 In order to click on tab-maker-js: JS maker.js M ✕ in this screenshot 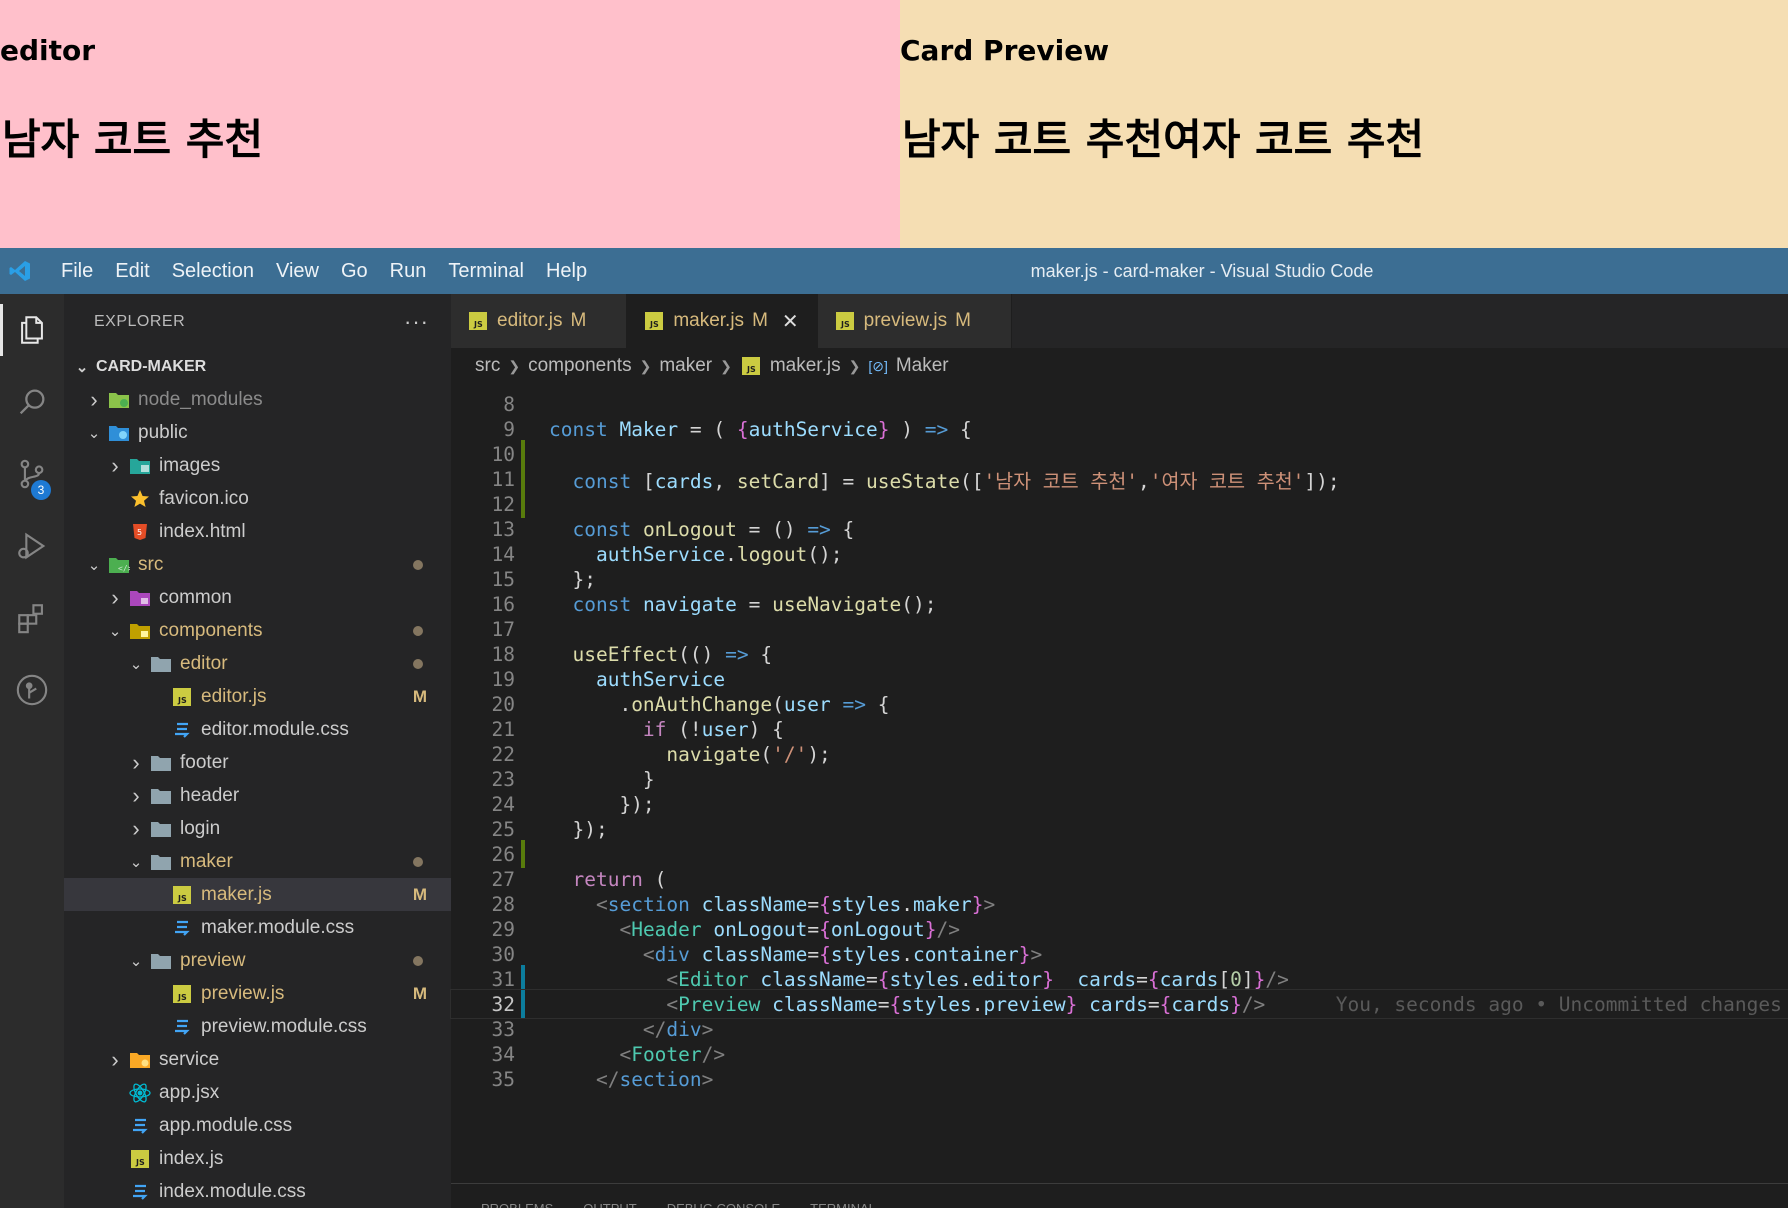, I will do `click(722, 321)`.